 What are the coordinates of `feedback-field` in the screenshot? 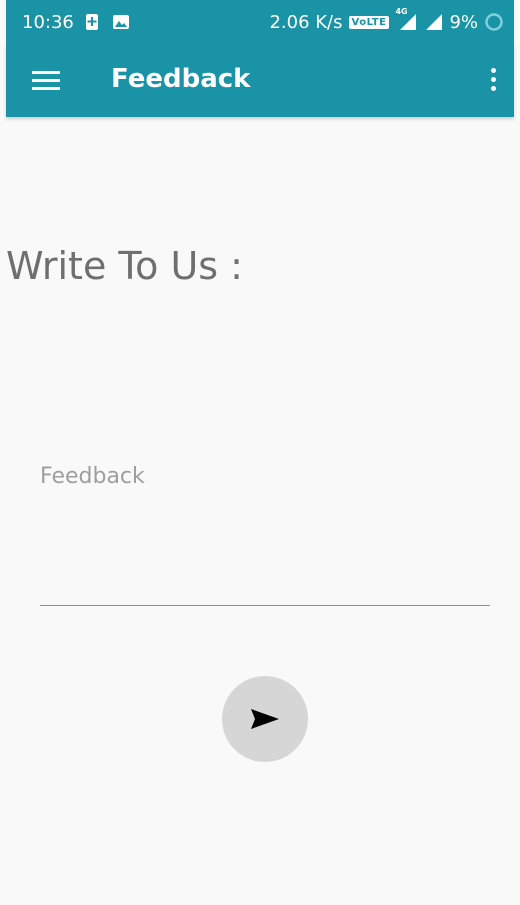 It's located at (265, 535).